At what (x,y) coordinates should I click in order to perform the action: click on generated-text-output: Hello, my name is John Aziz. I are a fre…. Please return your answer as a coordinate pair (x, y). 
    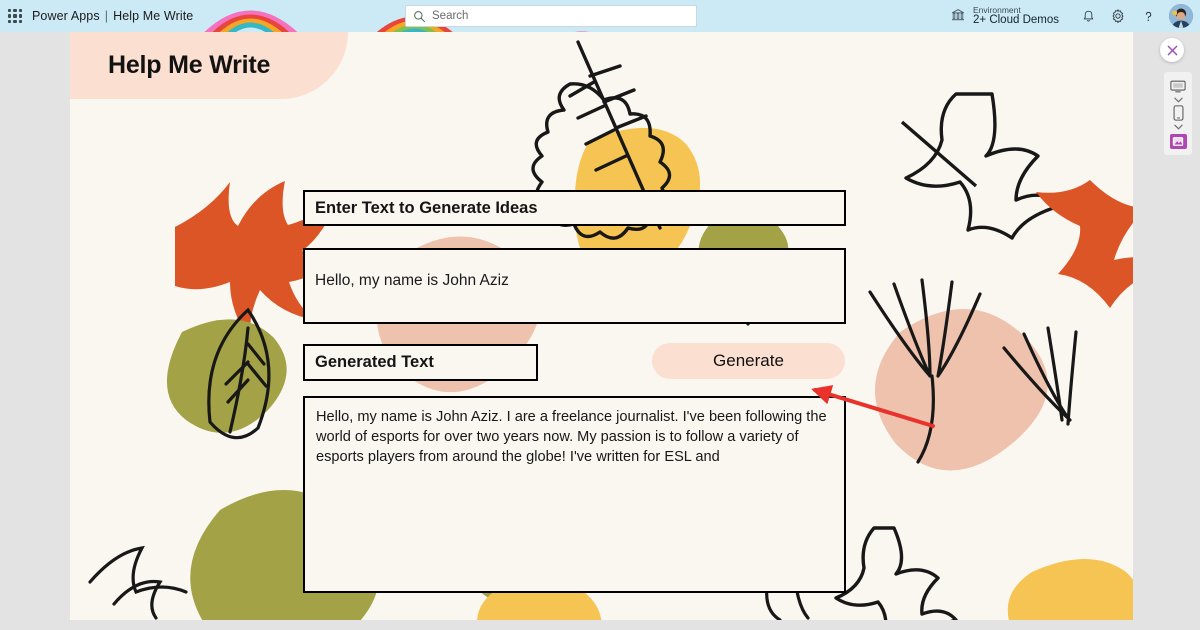
    Looking at the image, I should click on (574, 494).